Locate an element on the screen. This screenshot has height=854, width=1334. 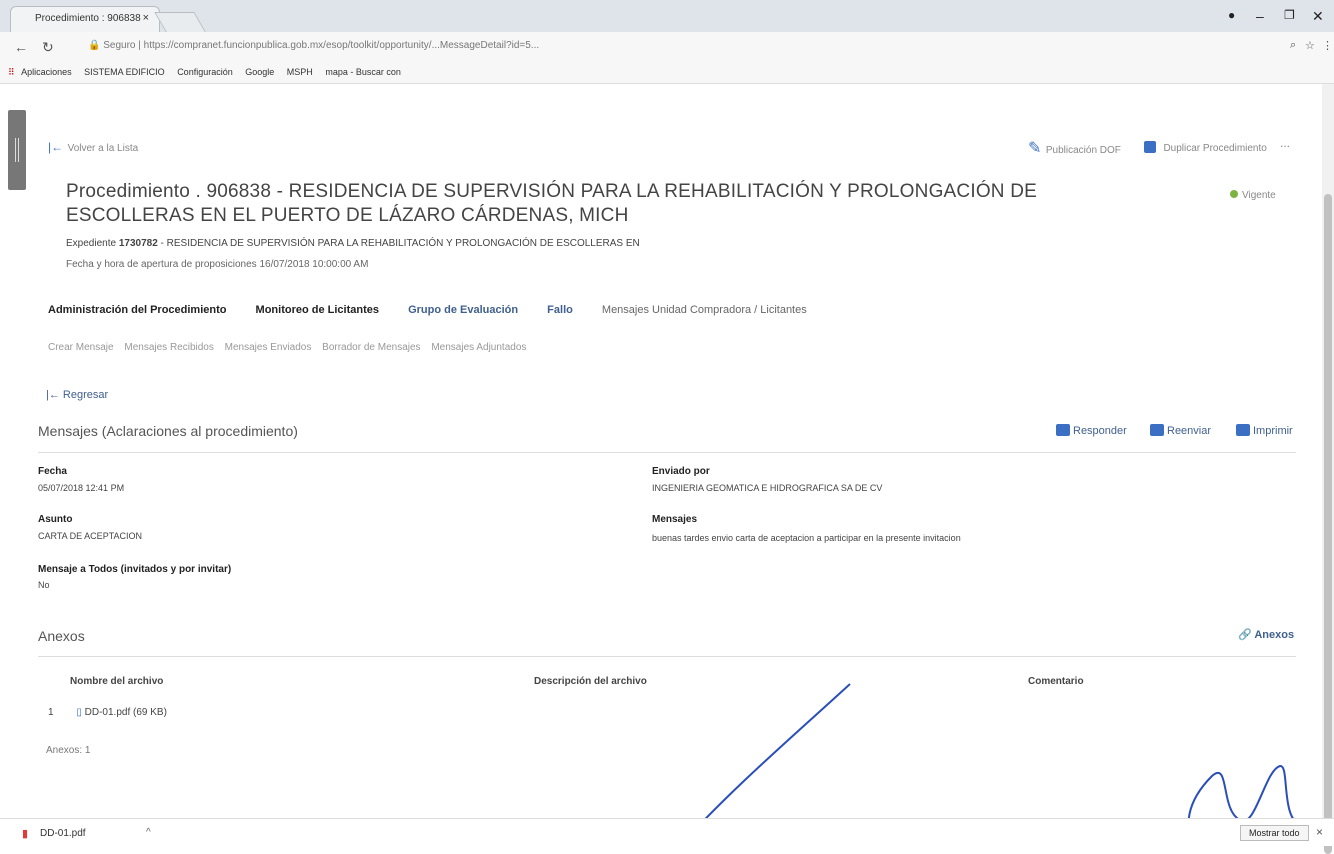
file-icon: ▯ is located at coordinates (79, 712).